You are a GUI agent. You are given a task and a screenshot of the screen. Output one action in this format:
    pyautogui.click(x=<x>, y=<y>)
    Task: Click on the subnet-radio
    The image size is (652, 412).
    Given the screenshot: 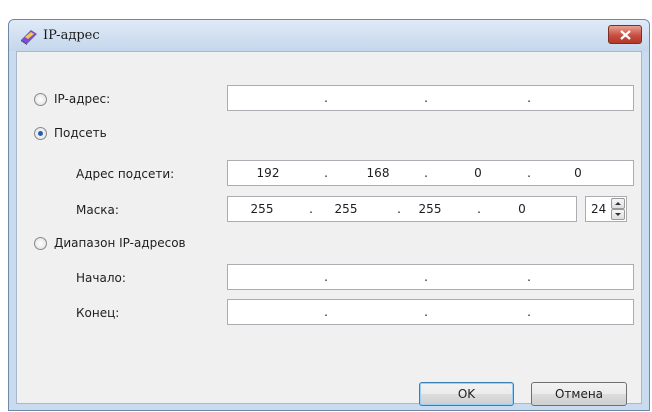 What is the action you would take?
    pyautogui.click(x=40, y=133)
    